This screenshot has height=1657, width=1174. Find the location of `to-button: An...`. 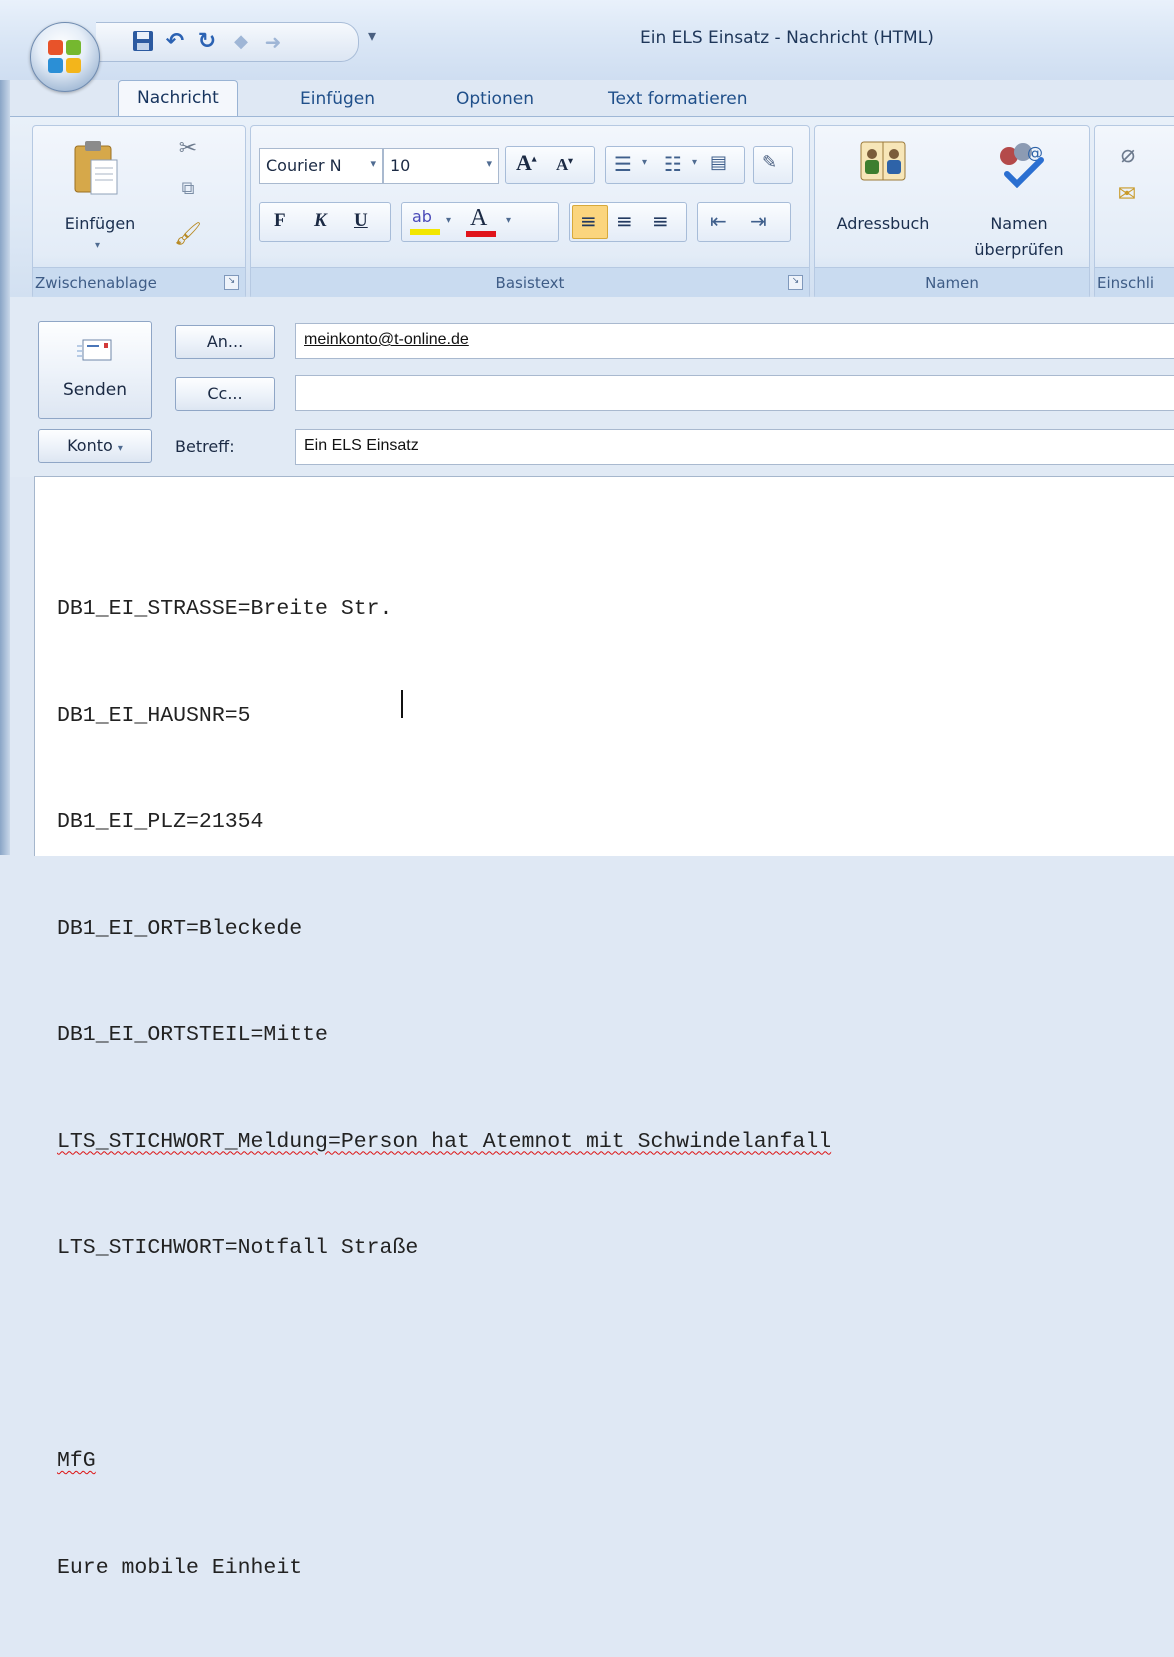

to-button: An... is located at coordinates (225, 342).